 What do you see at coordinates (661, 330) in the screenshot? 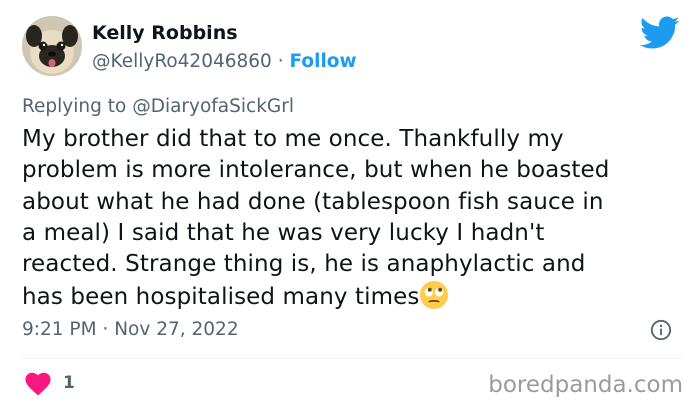
I see `info-icon` at bounding box center [661, 330].